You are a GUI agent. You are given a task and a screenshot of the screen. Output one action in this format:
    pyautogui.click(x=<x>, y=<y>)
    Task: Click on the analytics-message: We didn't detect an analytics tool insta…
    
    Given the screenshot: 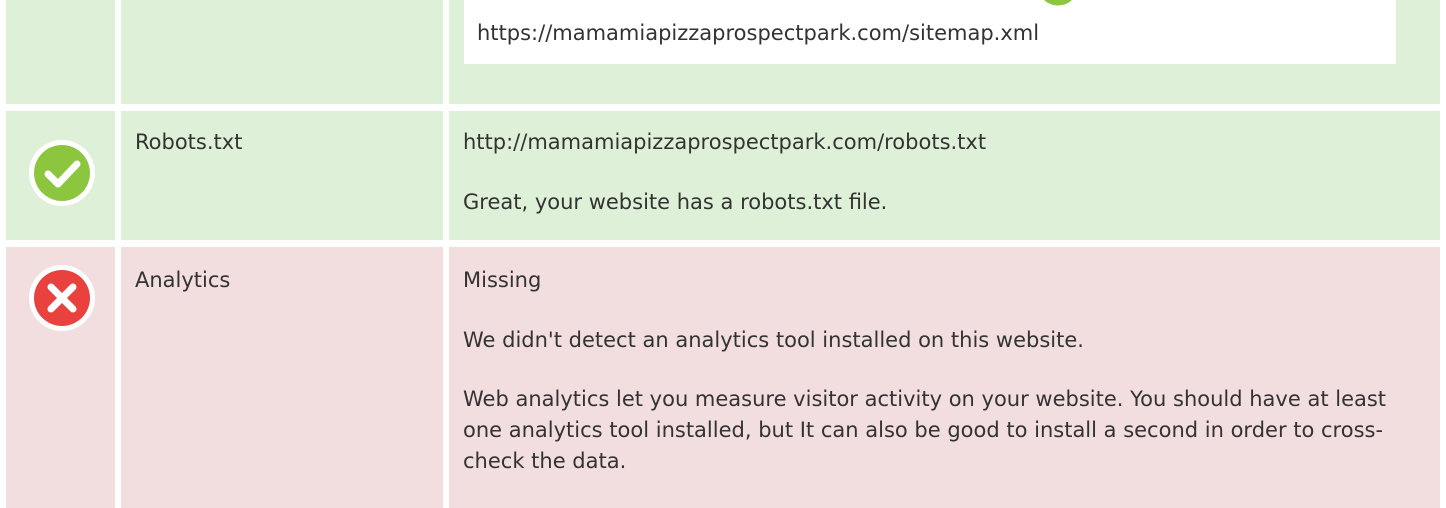 What is the action you would take?
    pyautogui.click(x=773, y=340)
    